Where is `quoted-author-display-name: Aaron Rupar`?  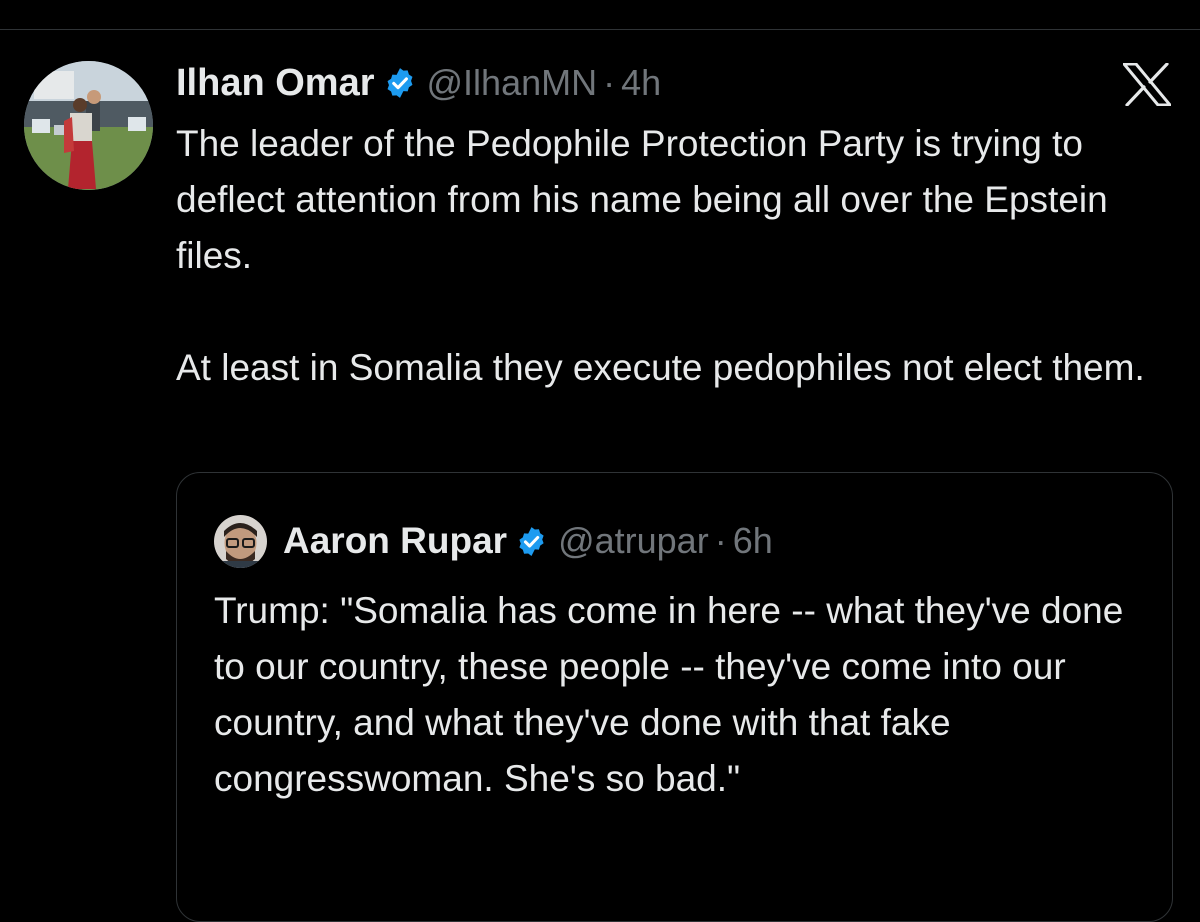 quoted-author-display-name: Aaron Rupar is located at coordinates (395, 541).